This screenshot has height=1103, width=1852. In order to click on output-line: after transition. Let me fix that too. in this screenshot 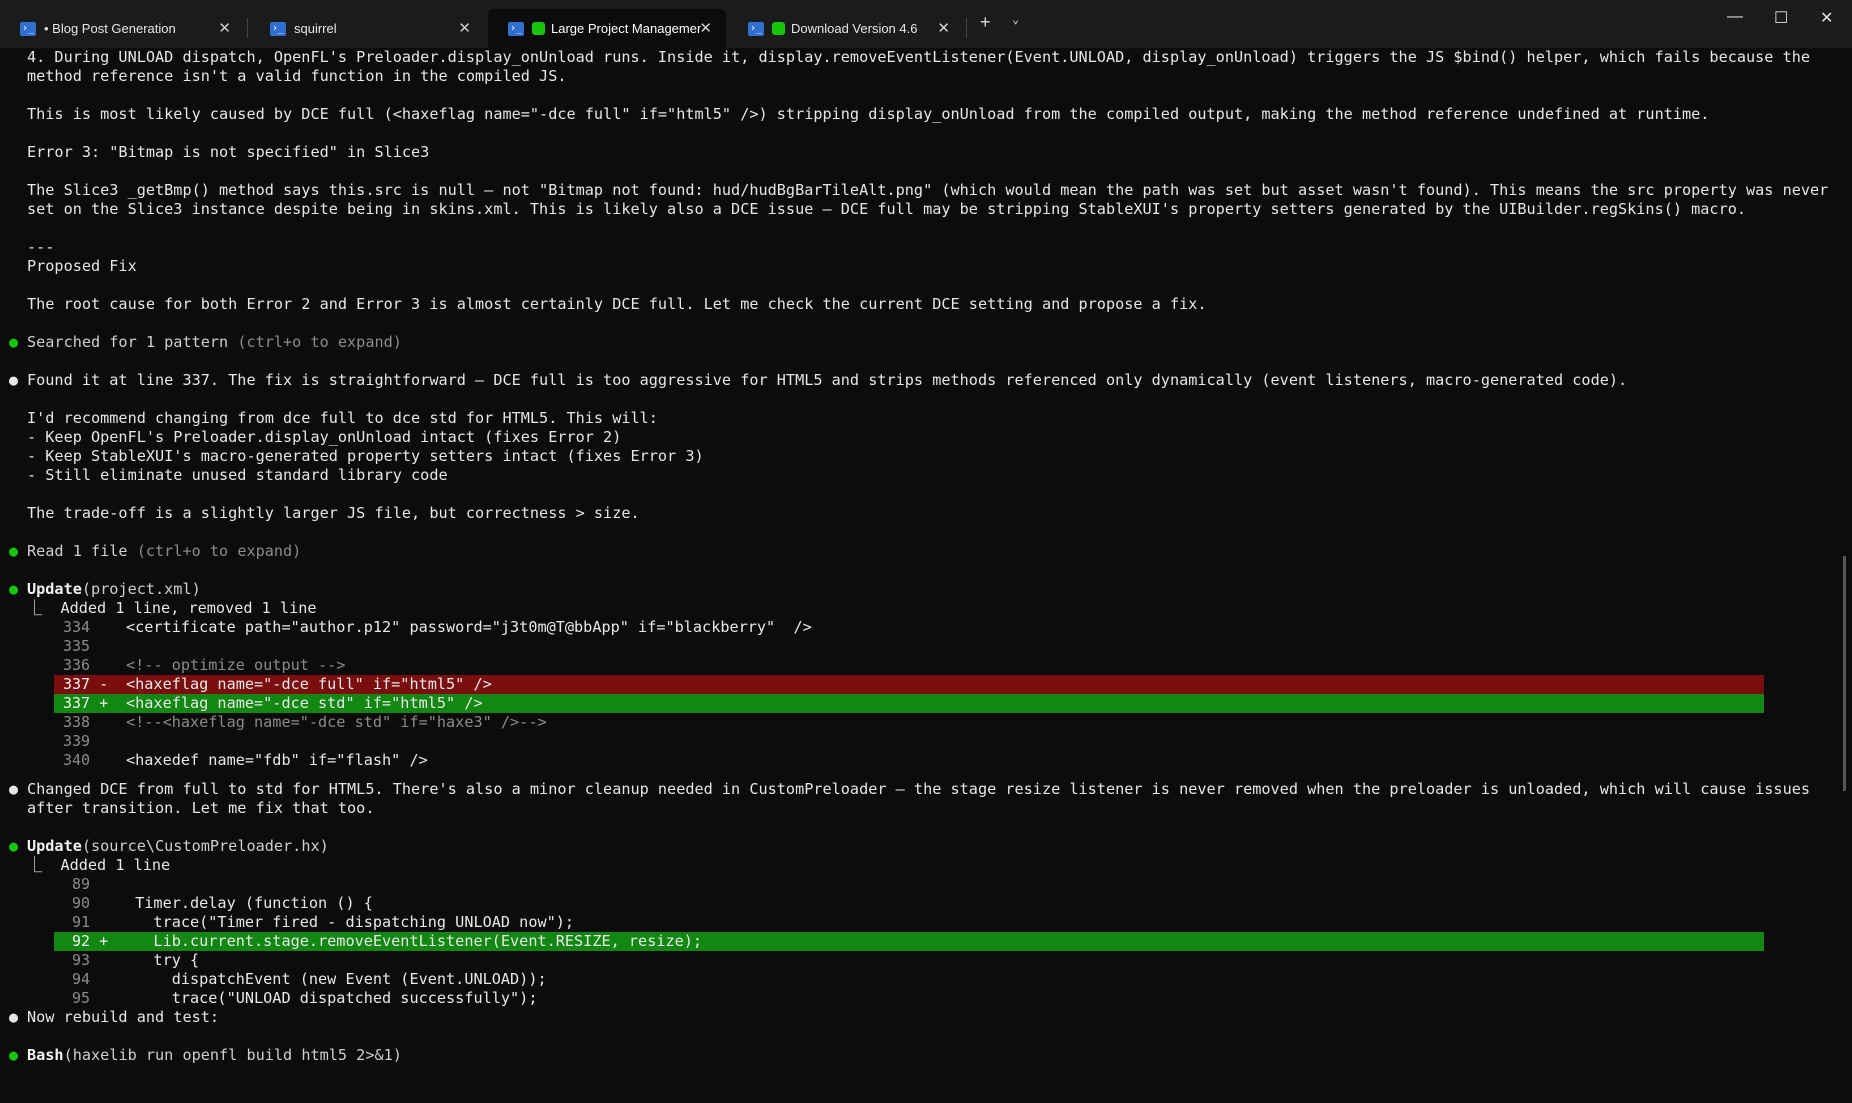, I will do `click(201, 808)`.